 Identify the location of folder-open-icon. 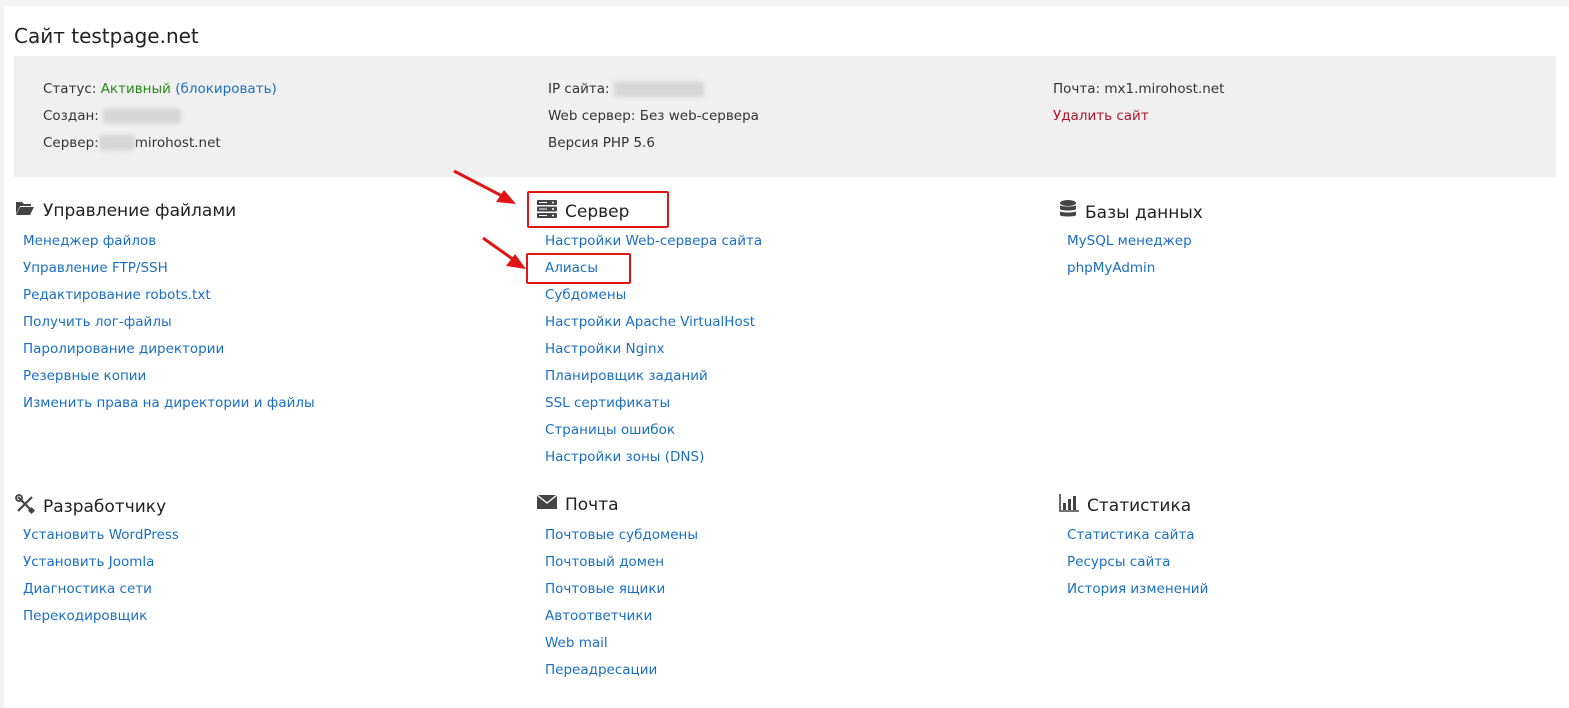
(25, 210).